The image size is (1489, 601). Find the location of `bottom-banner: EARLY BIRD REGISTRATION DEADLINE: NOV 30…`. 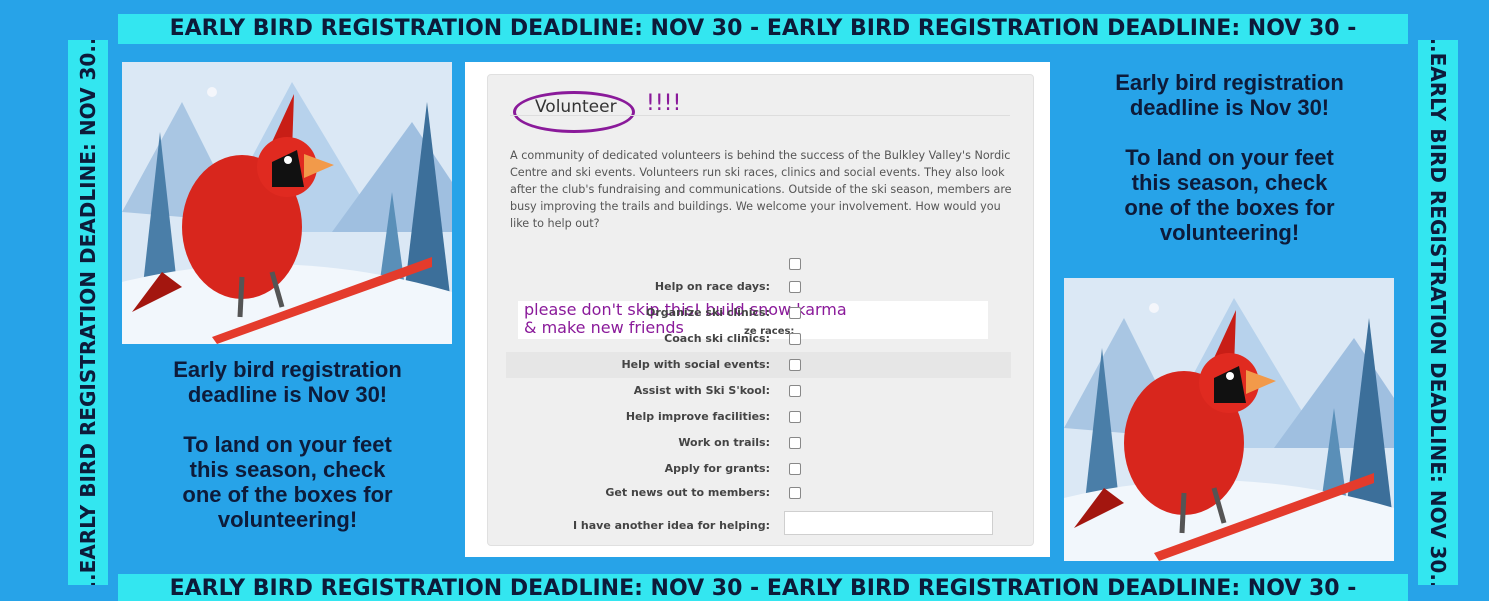

bottom-banner: EARLY BIRD REGISTRATION DEADLINE: NOV 30… is located at coordinates (763, 587).